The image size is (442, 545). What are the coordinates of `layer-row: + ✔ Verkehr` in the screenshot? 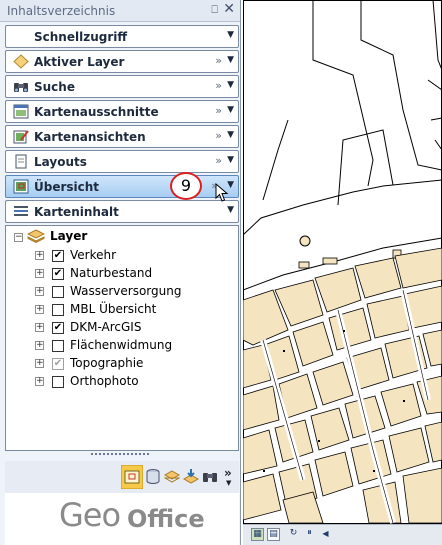 It's located at (121, 255).